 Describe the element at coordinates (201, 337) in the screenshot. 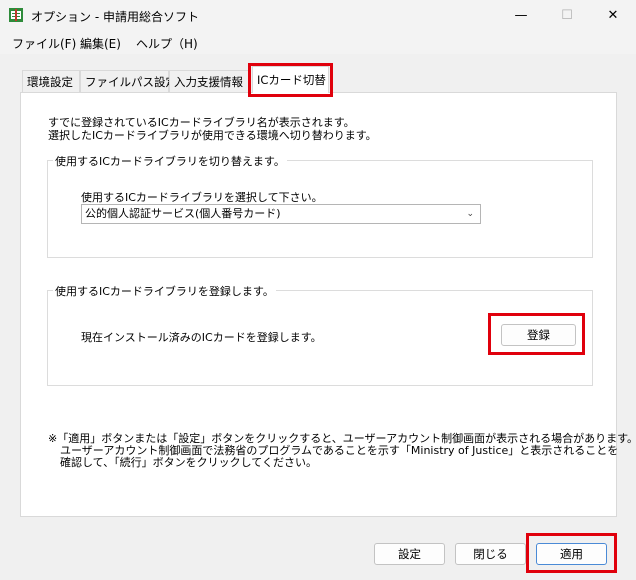

I see `register-description: 現在インストール済みのICカードを登録します。` at that location.